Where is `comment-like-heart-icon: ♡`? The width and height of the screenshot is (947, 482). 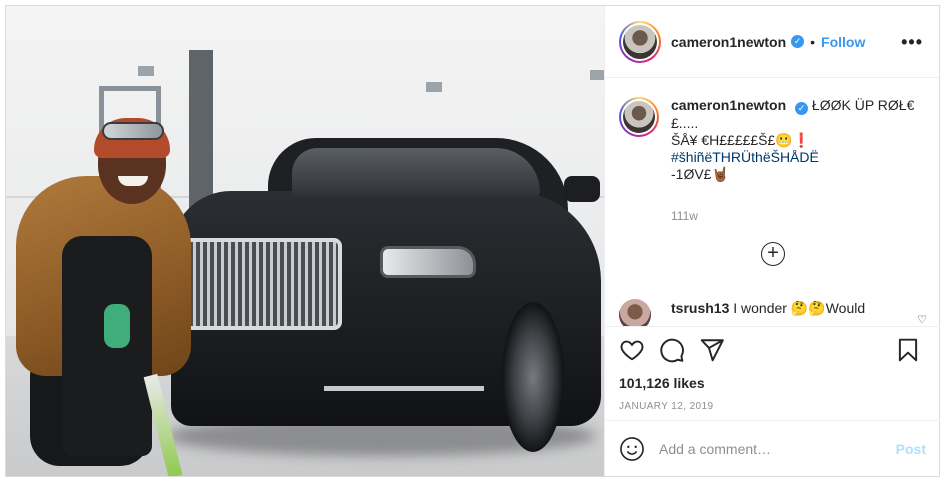 comment-like-heart-icon: ♡ is located at coordinates (922, 319).